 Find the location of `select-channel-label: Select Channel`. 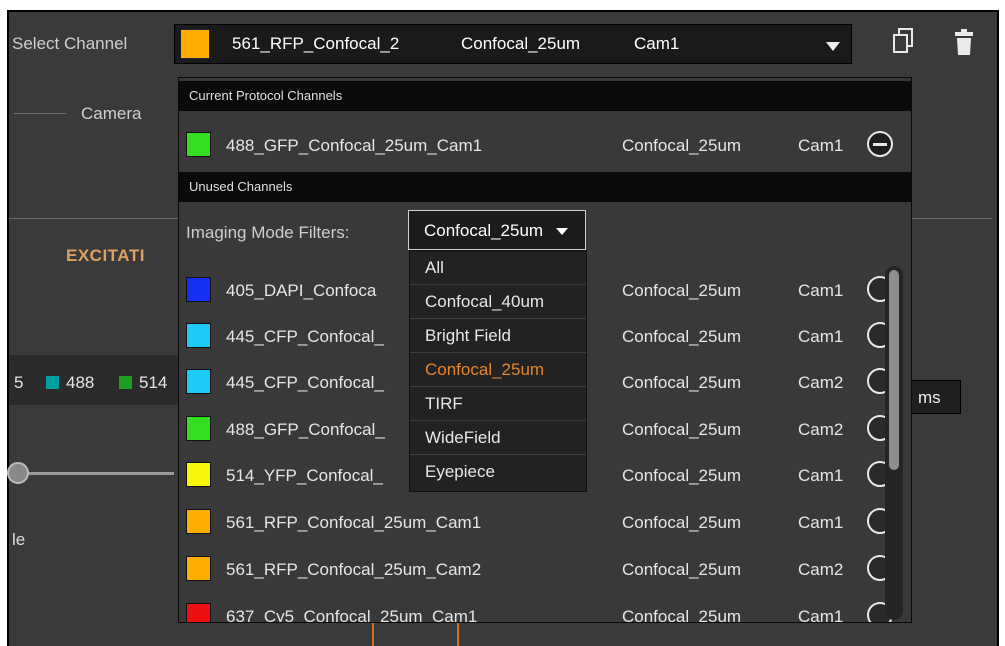

select-channel-label: Select Channel is located at coordinates (70, 43).